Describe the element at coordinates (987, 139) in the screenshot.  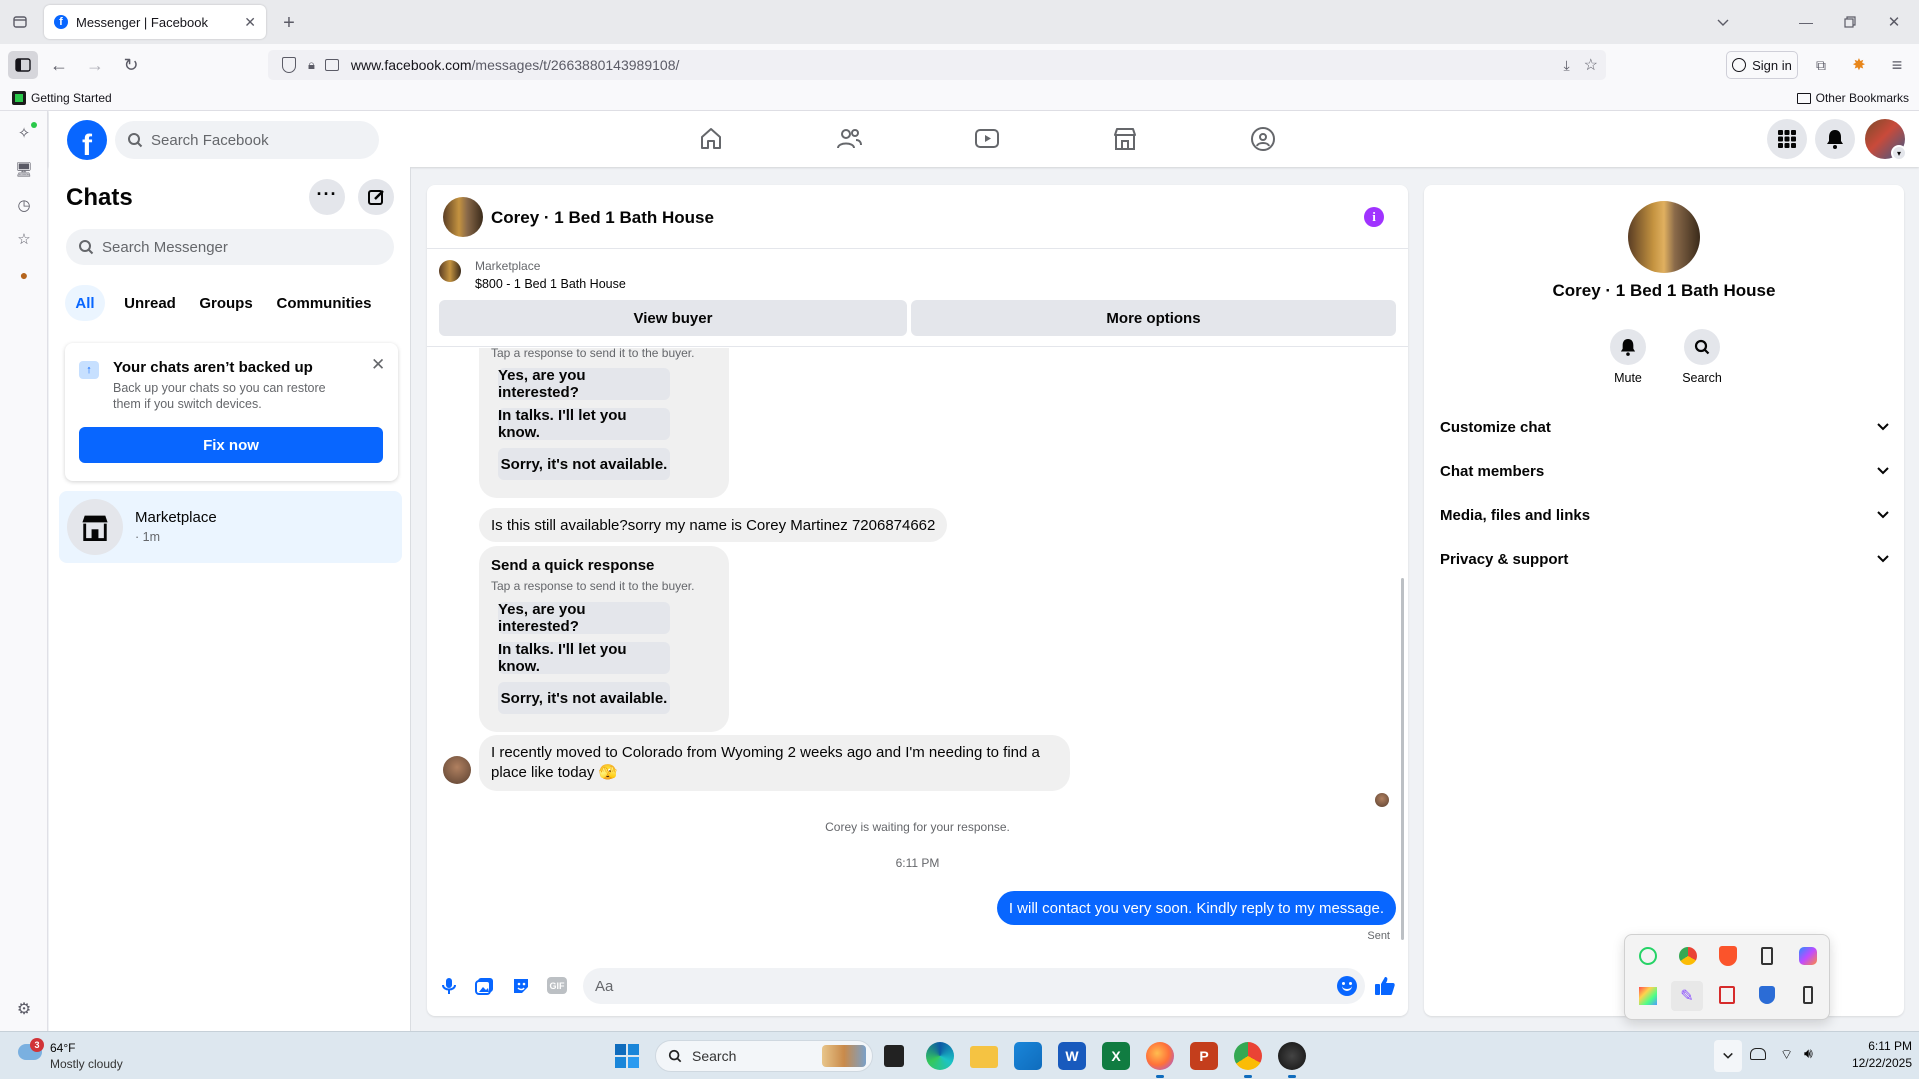
I see `watch-video-icon` at that location.